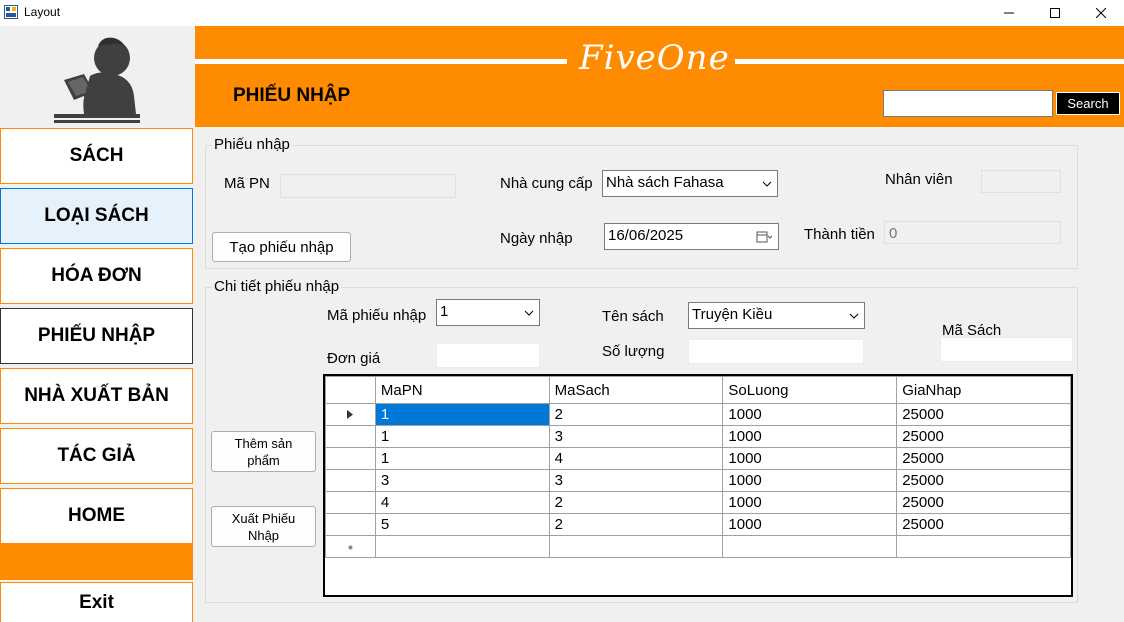 The image size is (1124, 622). Describe the element at coordinates (488, 312) in the screenshot. I see `ma-phieu-nhap-select: 1` at that location.